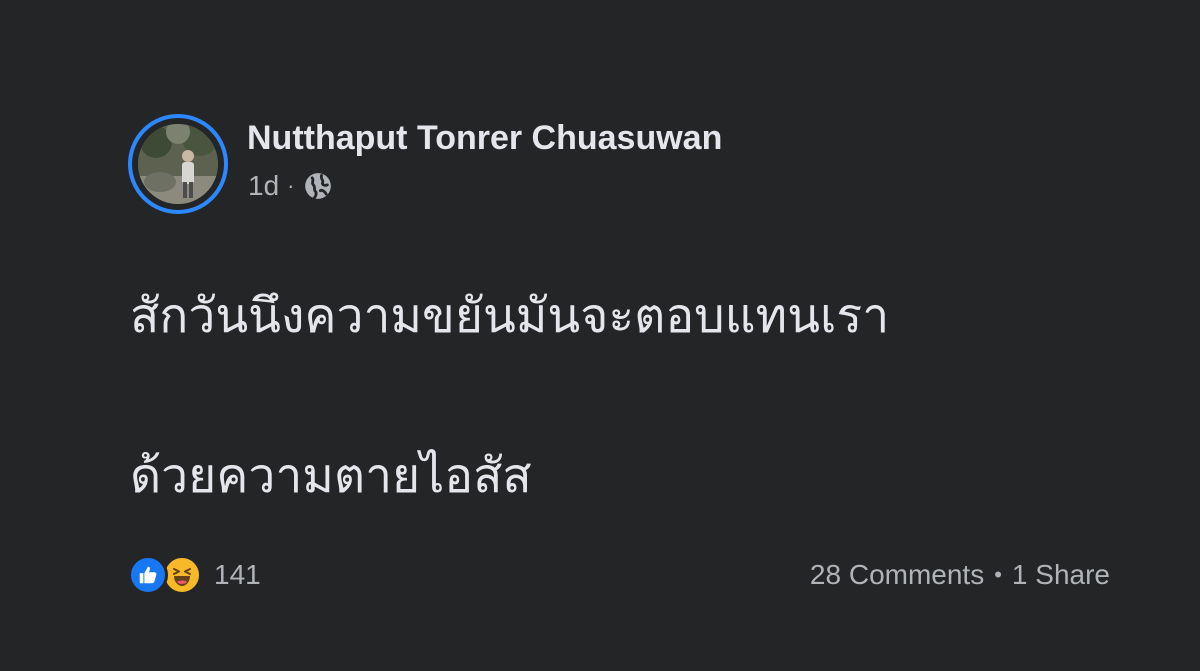 This screenshot has width=1200, height=671. Describe the element at coordinates (182, 575) in the screenshot. I see `haha-icon` at that location.